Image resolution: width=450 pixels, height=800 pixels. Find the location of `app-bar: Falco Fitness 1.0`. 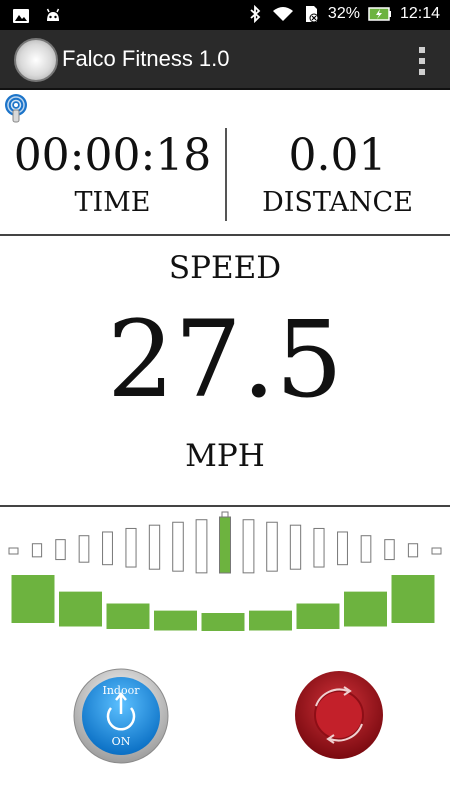

app-bar: Falco Fitness 1.0 is located at coordinates (225, 60).